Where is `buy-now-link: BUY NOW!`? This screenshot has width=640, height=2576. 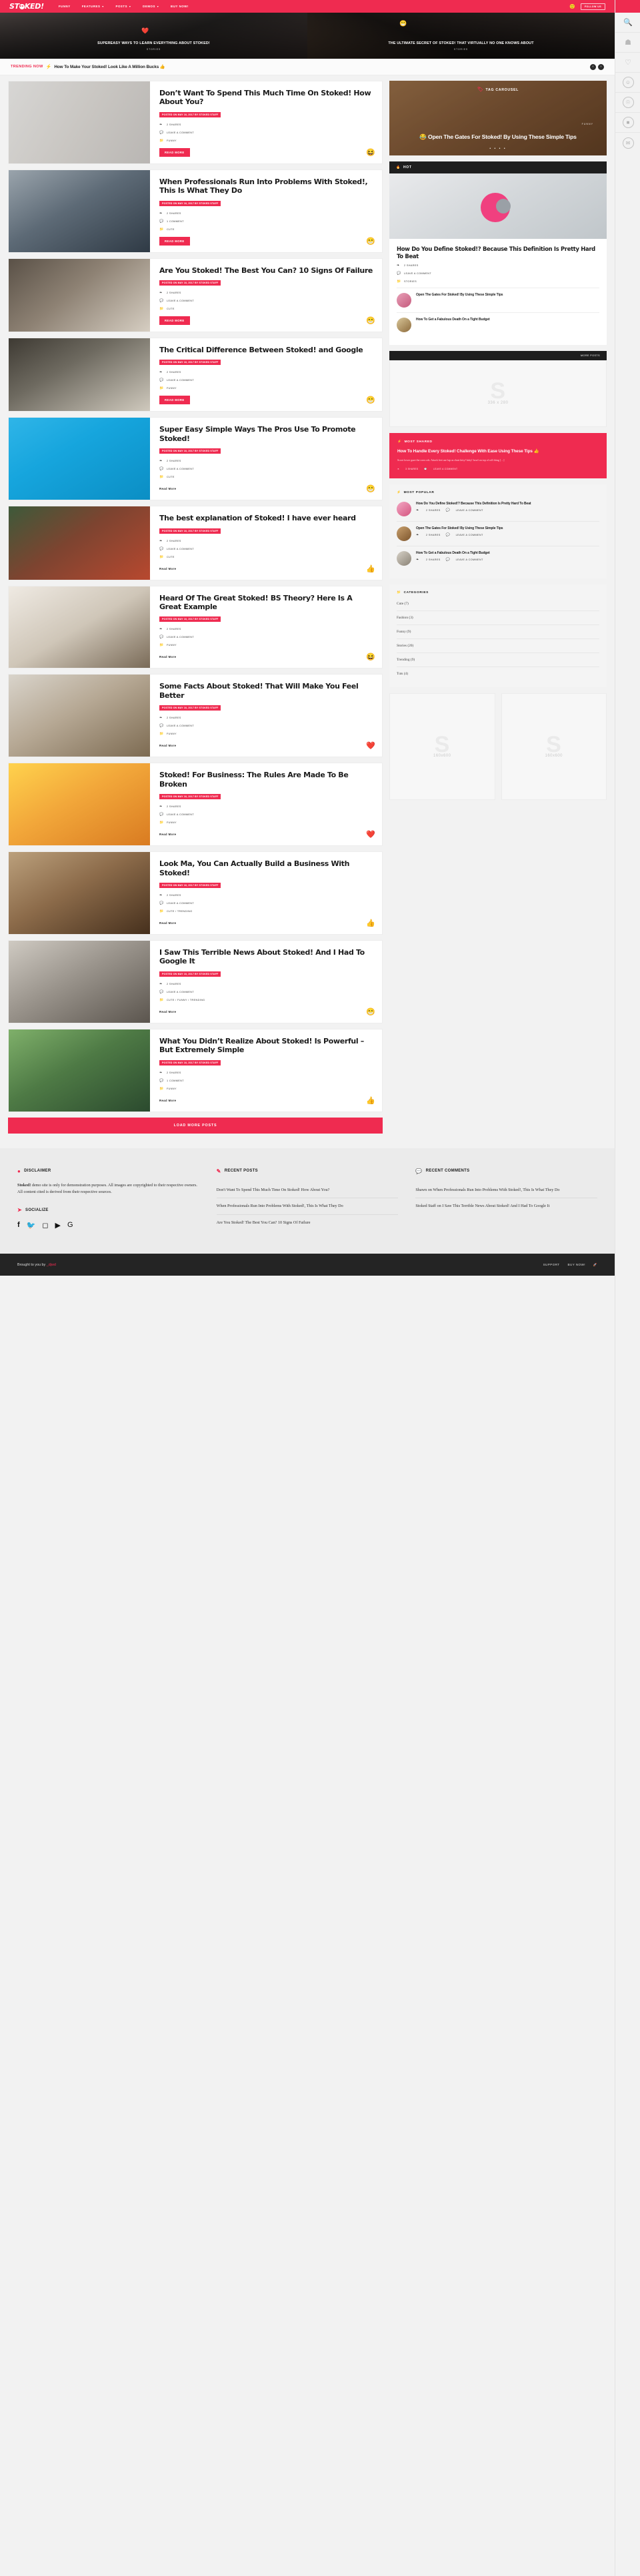 buy-now-link: BUY NOW! is located at coordinates (576, 1264).